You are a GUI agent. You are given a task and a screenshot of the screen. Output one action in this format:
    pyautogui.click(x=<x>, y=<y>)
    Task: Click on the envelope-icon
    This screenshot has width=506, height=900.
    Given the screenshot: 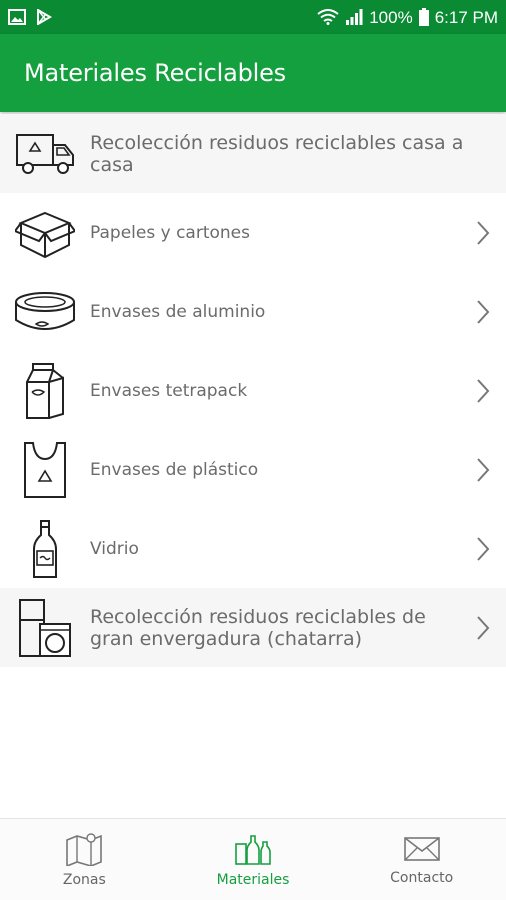 What is the action you would take?
    pyautogui.click(x=421, y=848)
    